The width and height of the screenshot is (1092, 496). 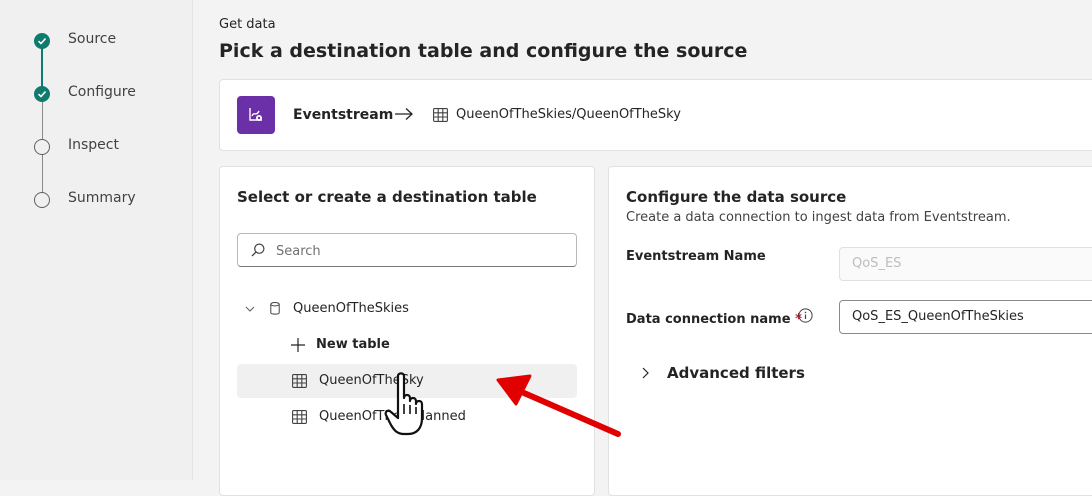 What do you see at coordinates (298, 345) in the screenshot?
I see `plus-icon` at bounding box center [298, 345].